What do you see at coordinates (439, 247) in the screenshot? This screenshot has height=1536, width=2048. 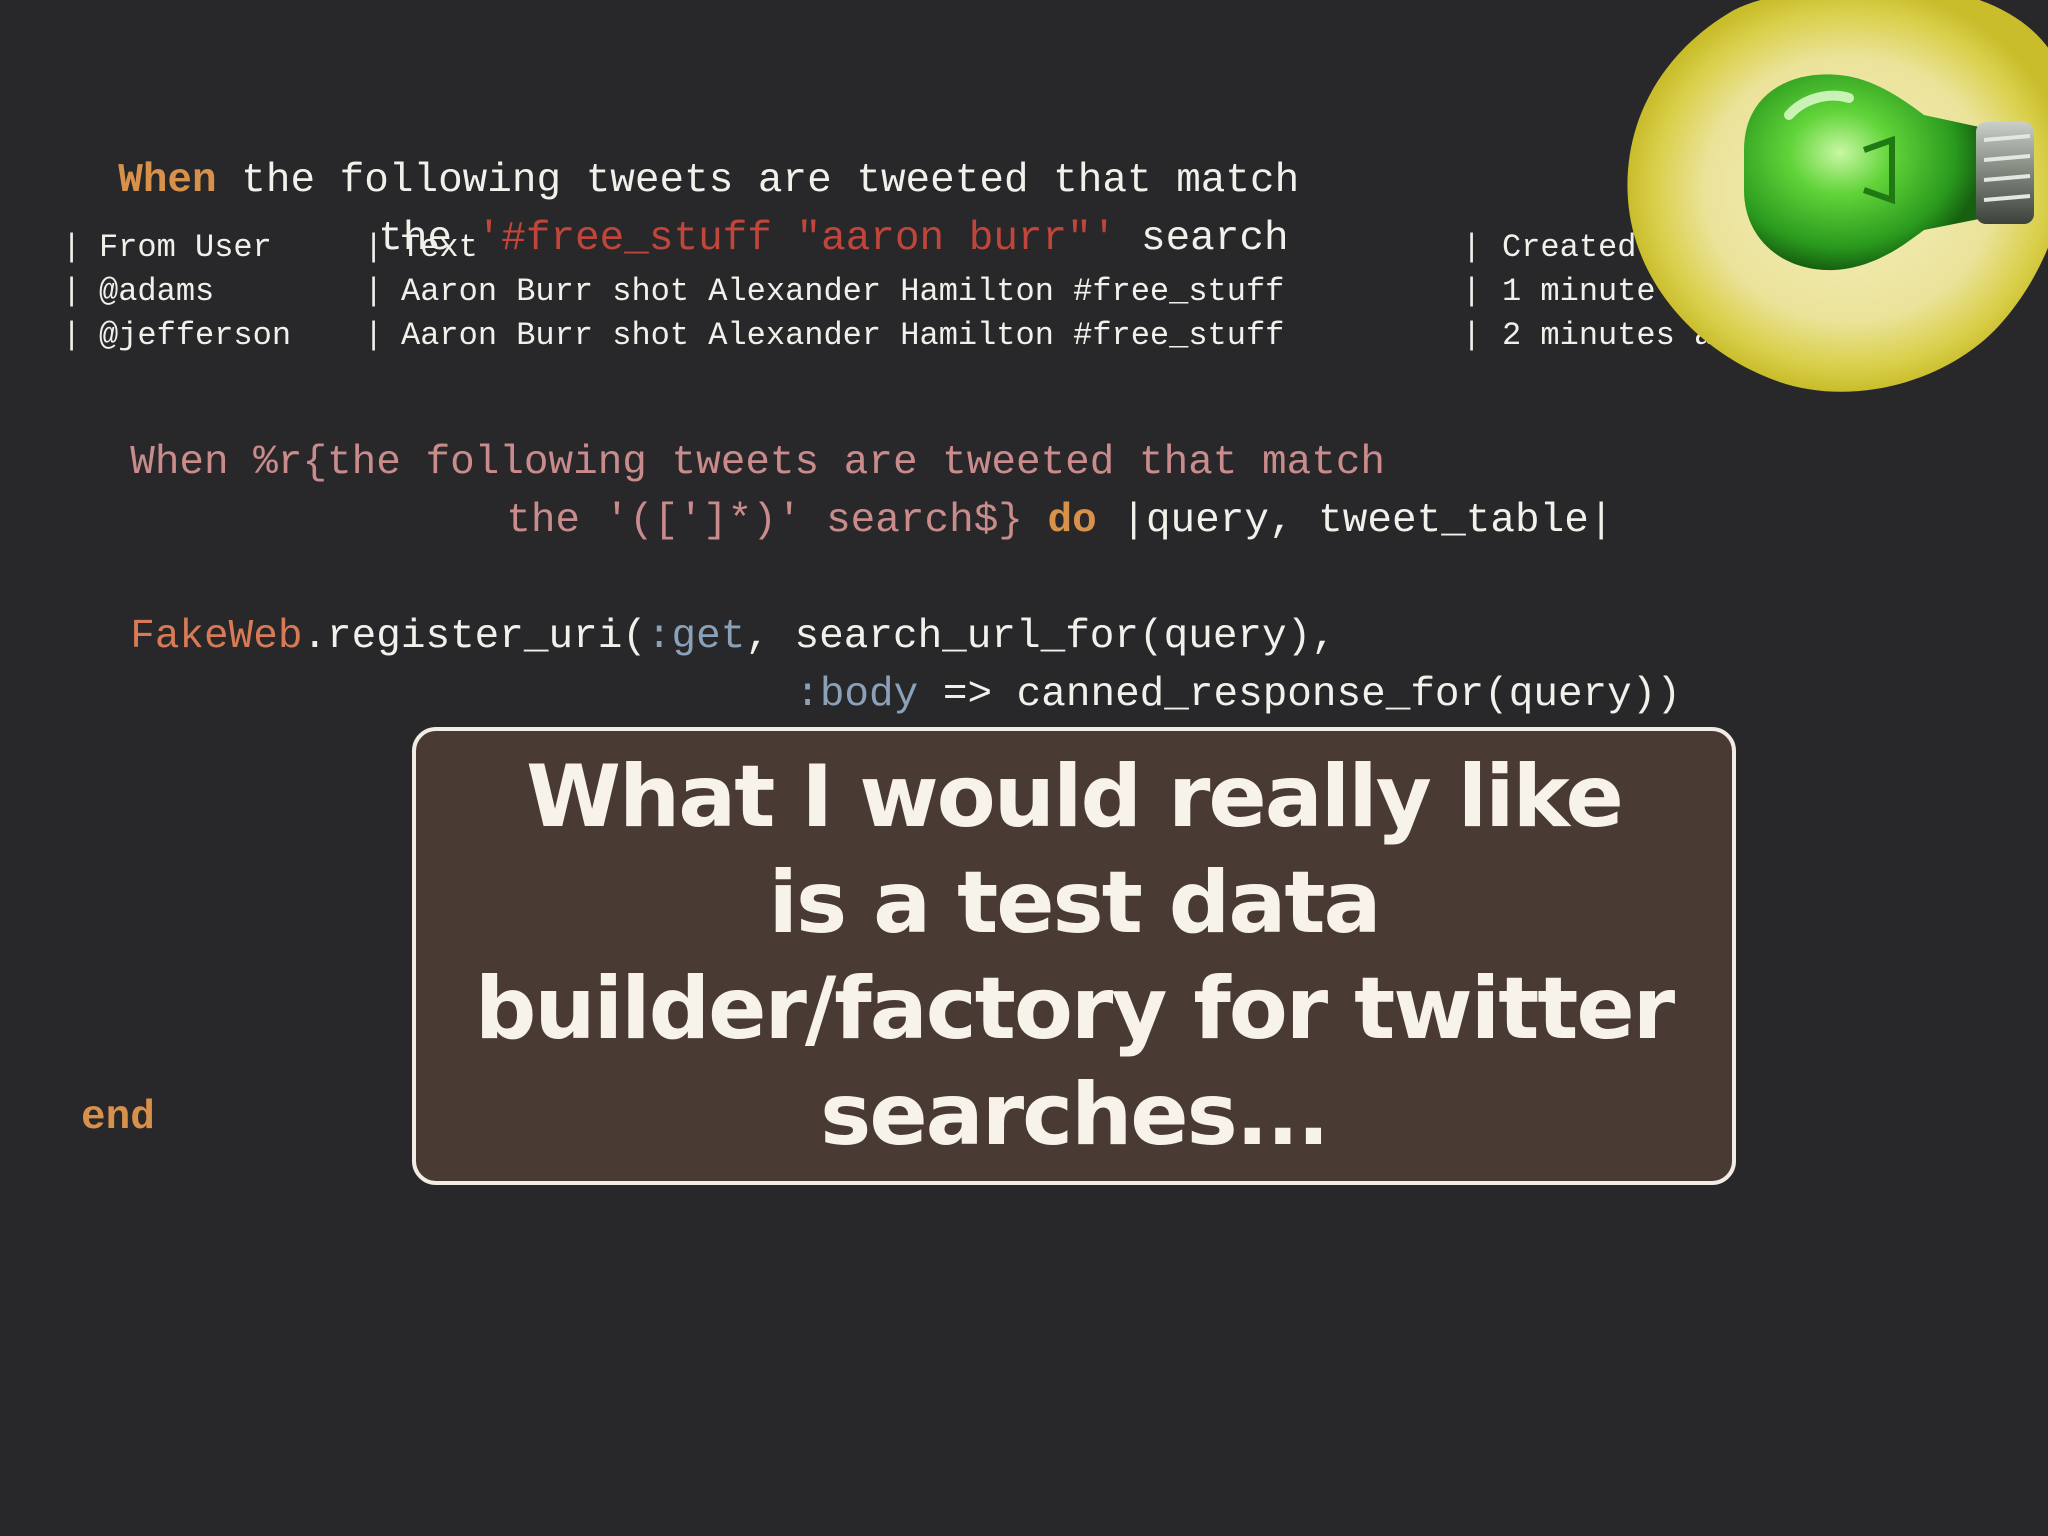 I see `table-header-text: Text` at bounding box center [439, 247].